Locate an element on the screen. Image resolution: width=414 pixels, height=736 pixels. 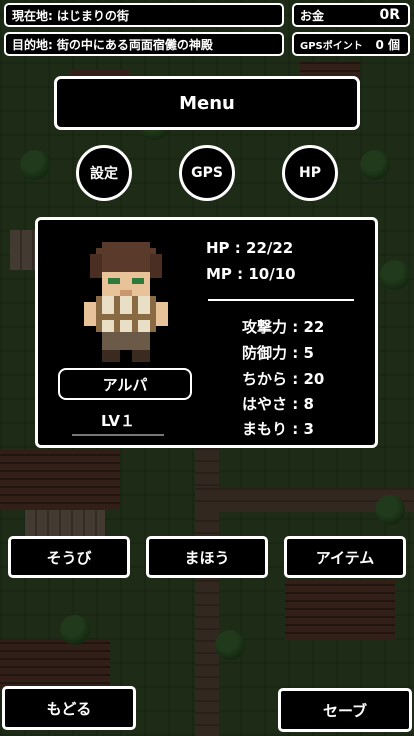
guard-stat-label: まもり is located at coordinates (265, 429).